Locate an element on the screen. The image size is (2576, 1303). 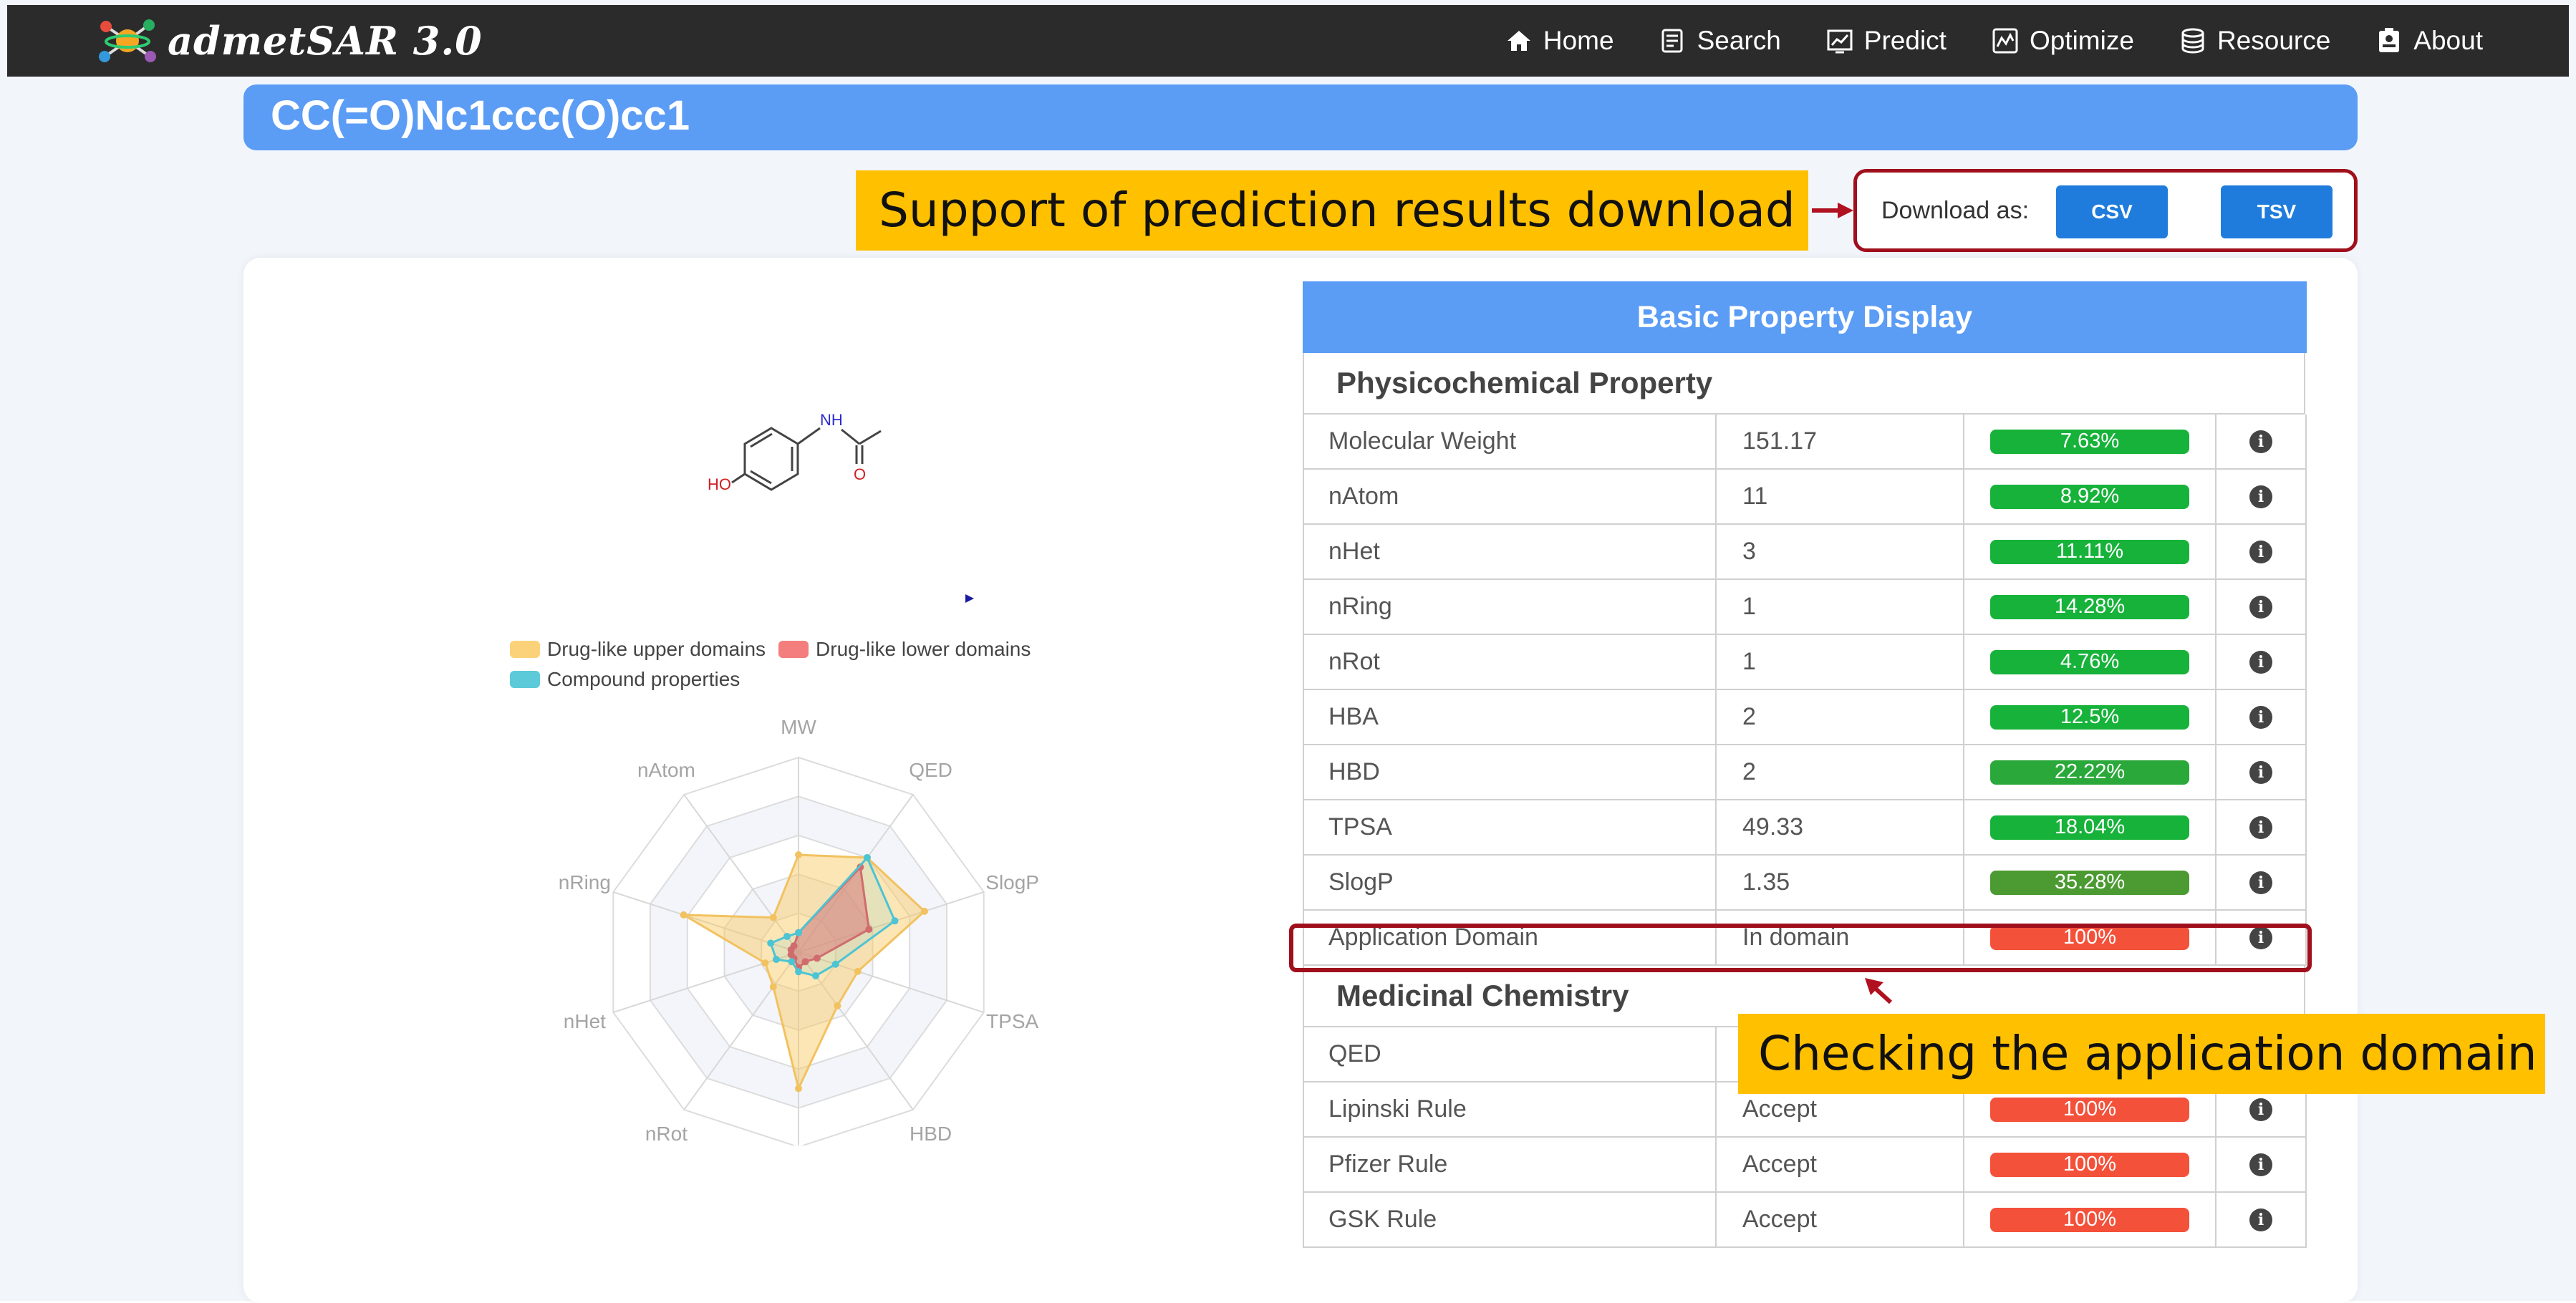
application-domain-highlight is located at coordinates (1800, 948).